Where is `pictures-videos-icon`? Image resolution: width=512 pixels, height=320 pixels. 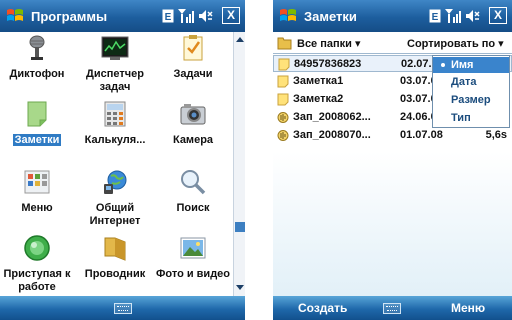
pictures-videos-icon is located at coordinates (193, 248).